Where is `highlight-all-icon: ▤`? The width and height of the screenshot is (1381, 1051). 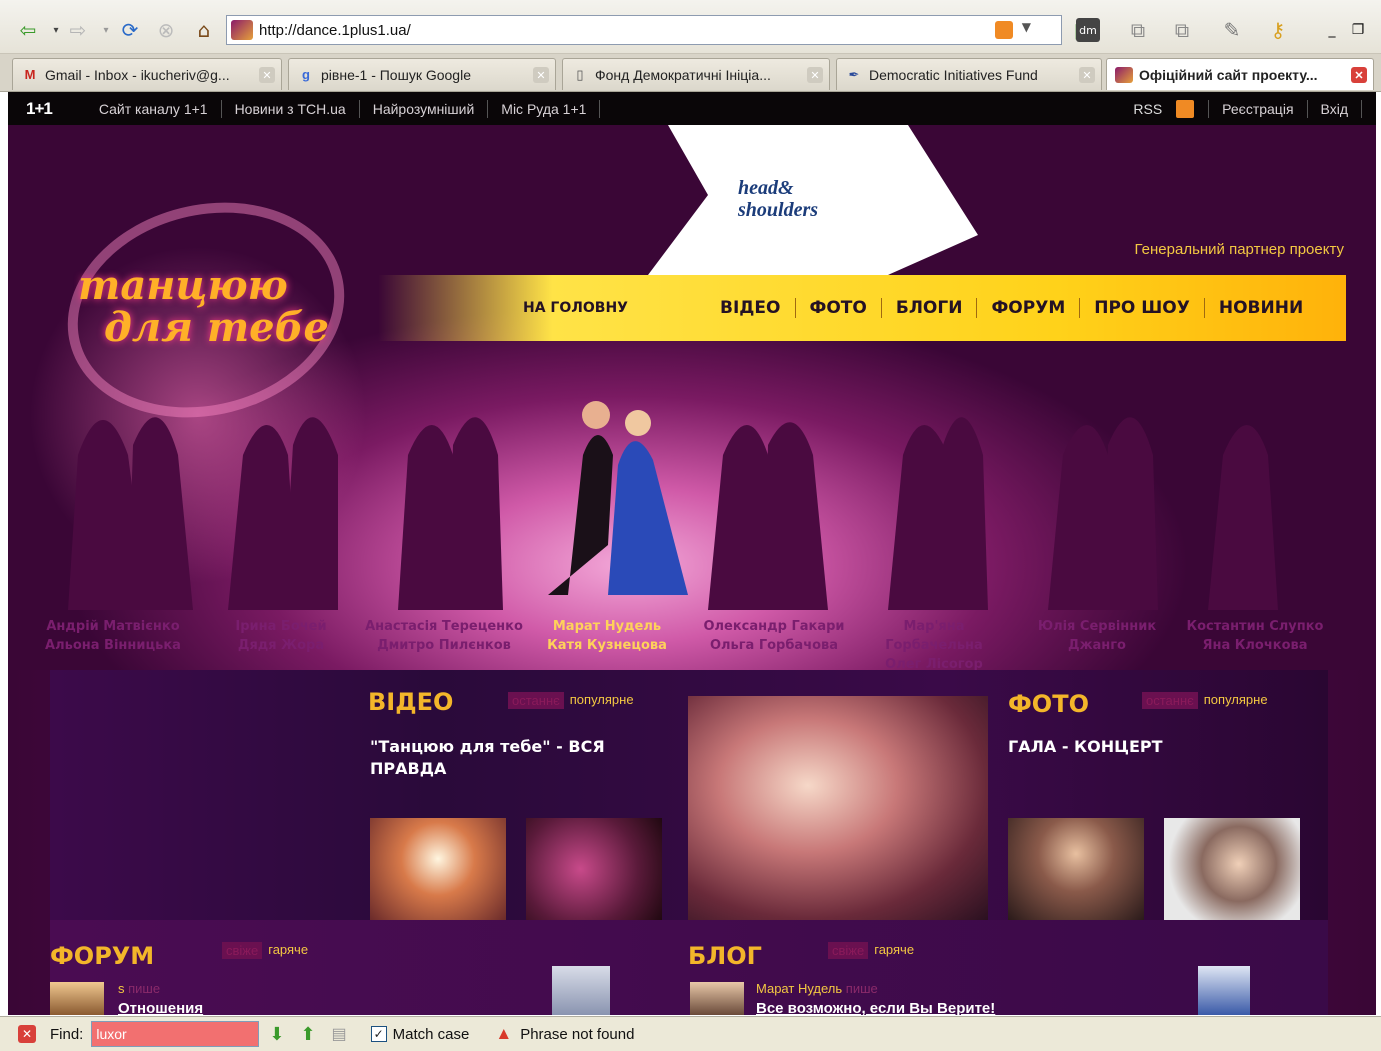 highlight-all-icon: ▤ is located at coordinates (339, 1034).